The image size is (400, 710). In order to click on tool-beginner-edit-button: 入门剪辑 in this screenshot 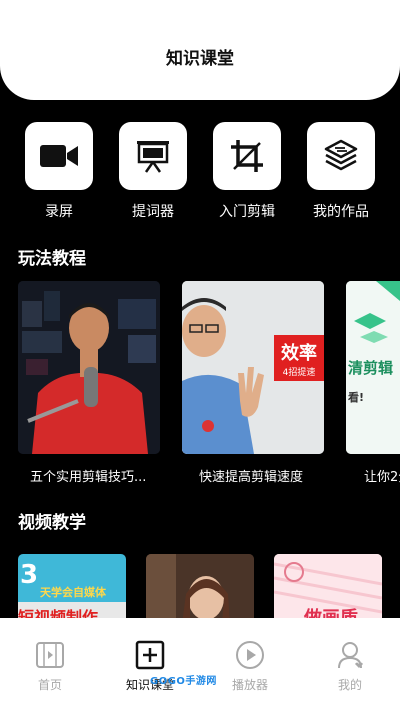, I will do `click(247, 171)`.